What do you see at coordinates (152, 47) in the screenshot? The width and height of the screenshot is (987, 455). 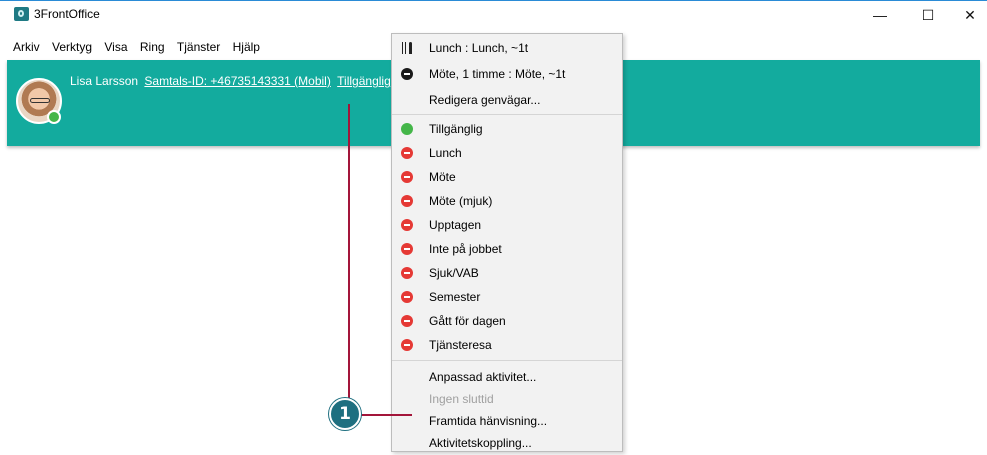 I see `menu-ring: Ring` at bounding box center [152, 47].